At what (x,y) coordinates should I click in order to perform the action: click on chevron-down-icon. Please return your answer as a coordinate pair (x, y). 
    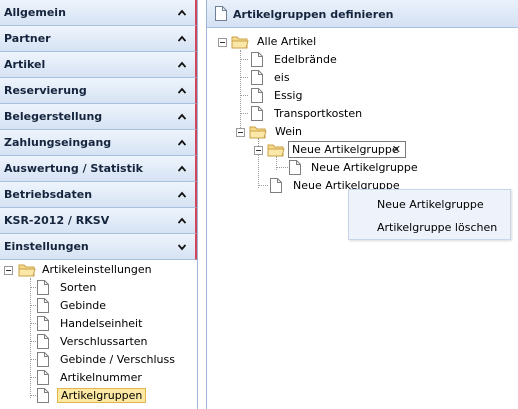
    Looking at the image, I should click on (182, 247).